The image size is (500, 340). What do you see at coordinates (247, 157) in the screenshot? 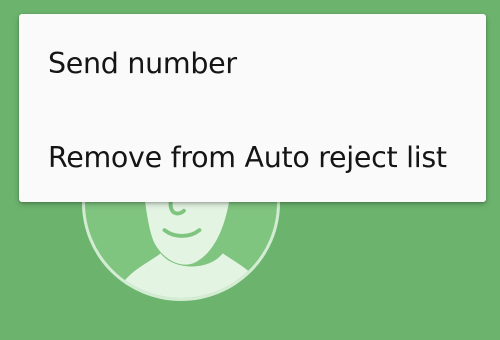
I see `menu-item-label: Remove from Auto reject list` at bounding box center [247, 157].